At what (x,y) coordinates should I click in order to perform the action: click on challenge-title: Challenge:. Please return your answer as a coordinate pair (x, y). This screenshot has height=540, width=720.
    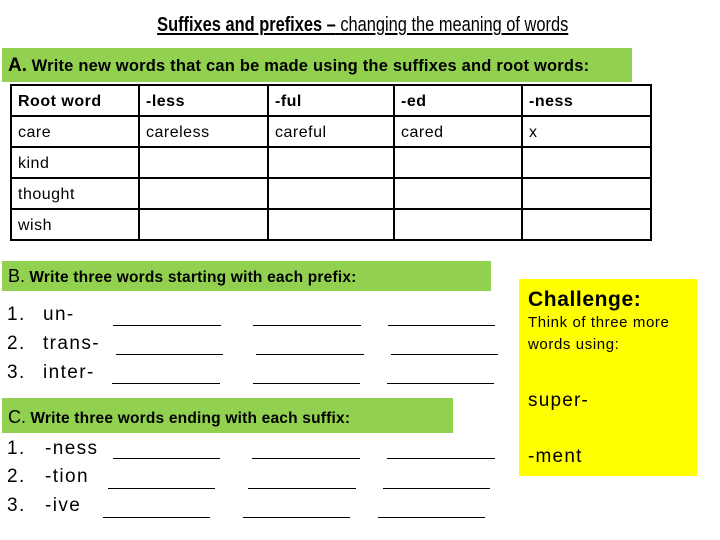
    Looking at the image, I should click on (585, 299).